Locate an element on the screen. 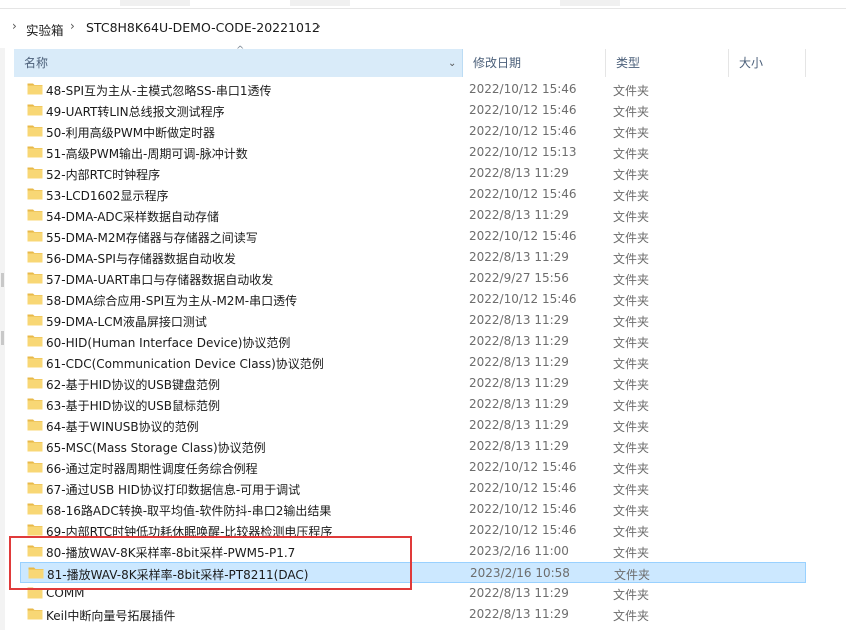 The image size is (846, 630). column-header-name: ^ 名称 ⌄ is located at coordinates (238, 61).